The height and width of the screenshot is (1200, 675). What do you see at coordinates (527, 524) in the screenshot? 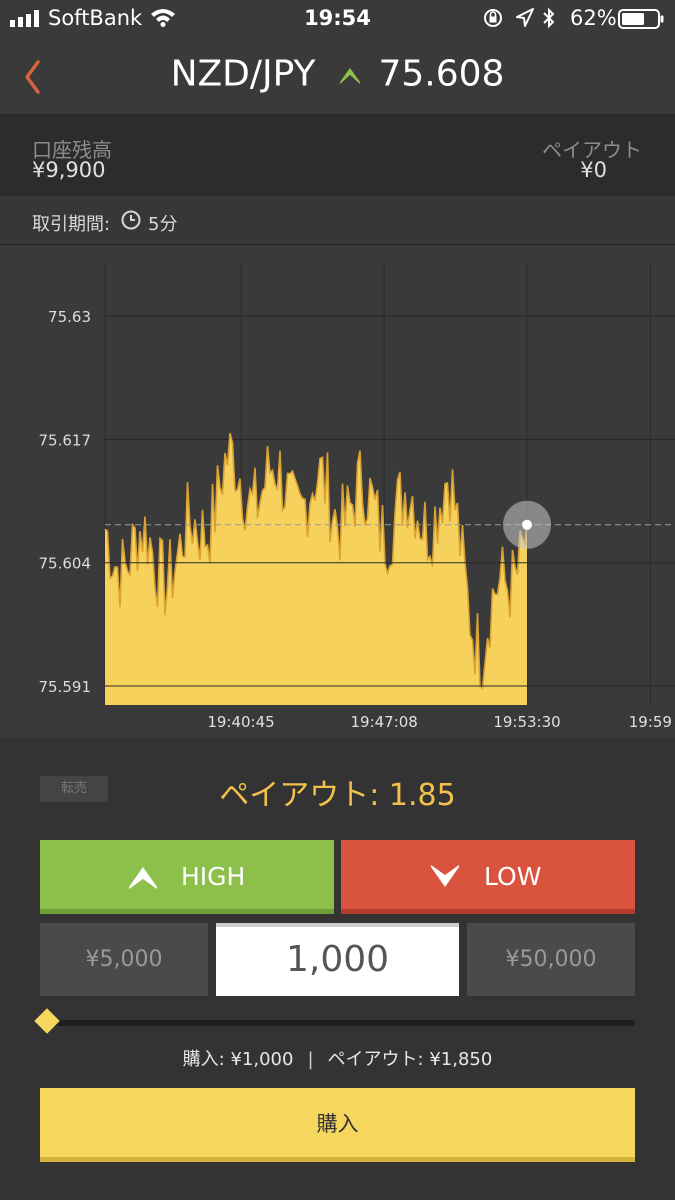
I see `current-price-dot` at bounding box center [527, 524].